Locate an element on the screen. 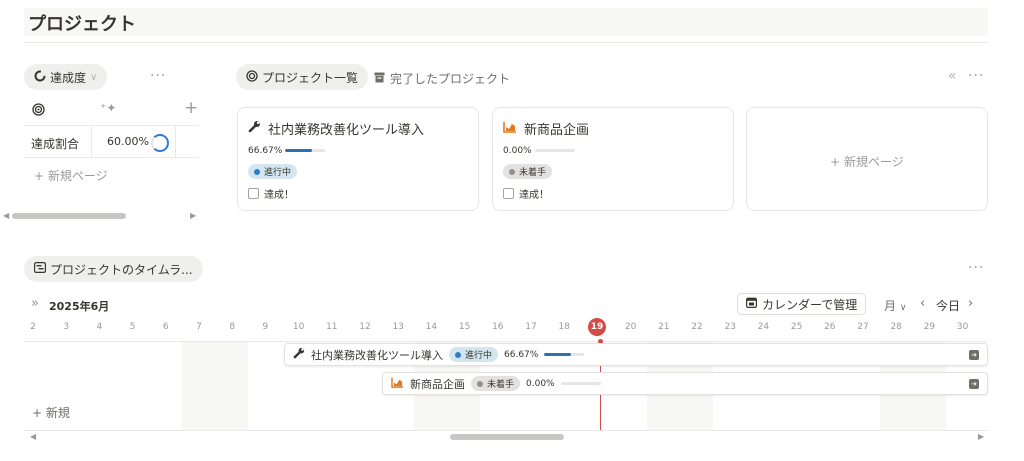  day-label: 18 is located at coordinates (564, 327).